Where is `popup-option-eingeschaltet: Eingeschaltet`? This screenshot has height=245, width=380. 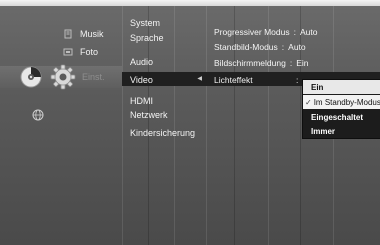
popup-option-eingeschaltet: Eingeschaltet is located at coordinates (341, 117).